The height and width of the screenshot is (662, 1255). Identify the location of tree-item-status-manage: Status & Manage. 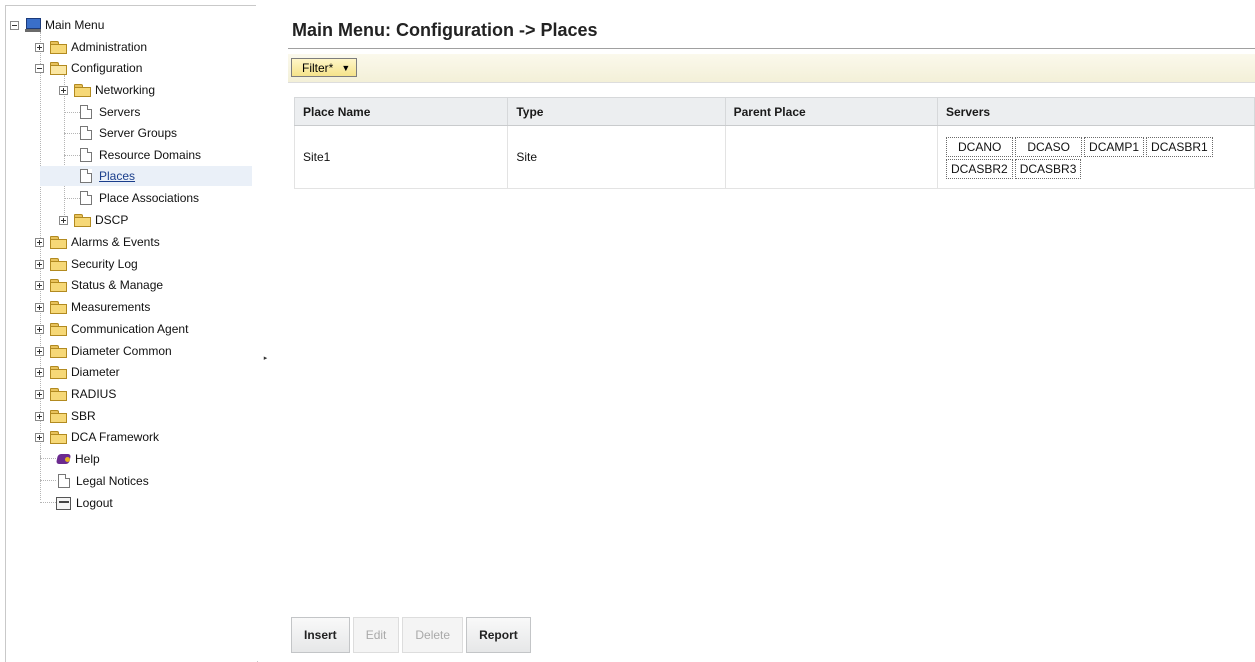
(99, 285).